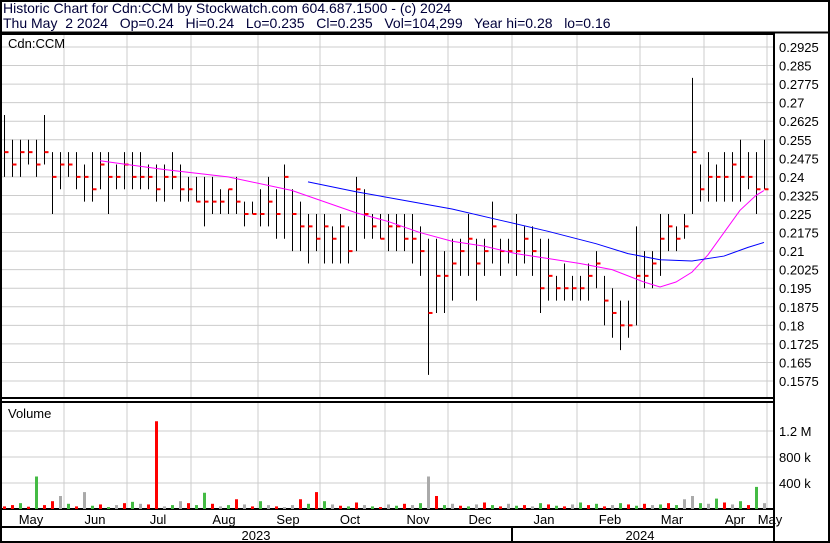  I want to click on month-label: Sep, so click(287, 519).